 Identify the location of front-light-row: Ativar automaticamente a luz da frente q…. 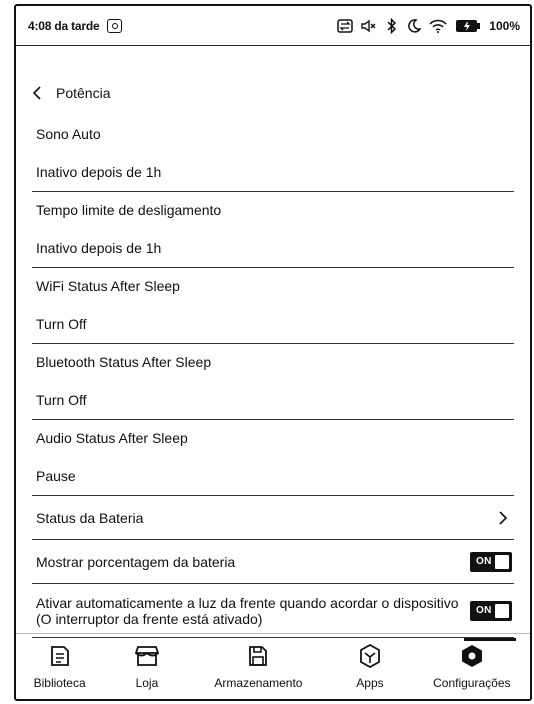
(273, 611).